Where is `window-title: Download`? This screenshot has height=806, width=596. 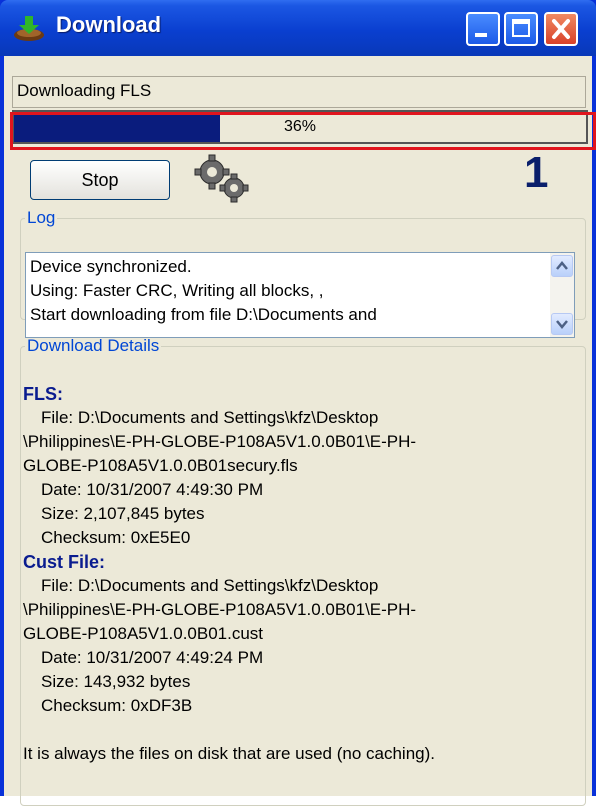
window-title: Download is located at coordinates (109, 24).